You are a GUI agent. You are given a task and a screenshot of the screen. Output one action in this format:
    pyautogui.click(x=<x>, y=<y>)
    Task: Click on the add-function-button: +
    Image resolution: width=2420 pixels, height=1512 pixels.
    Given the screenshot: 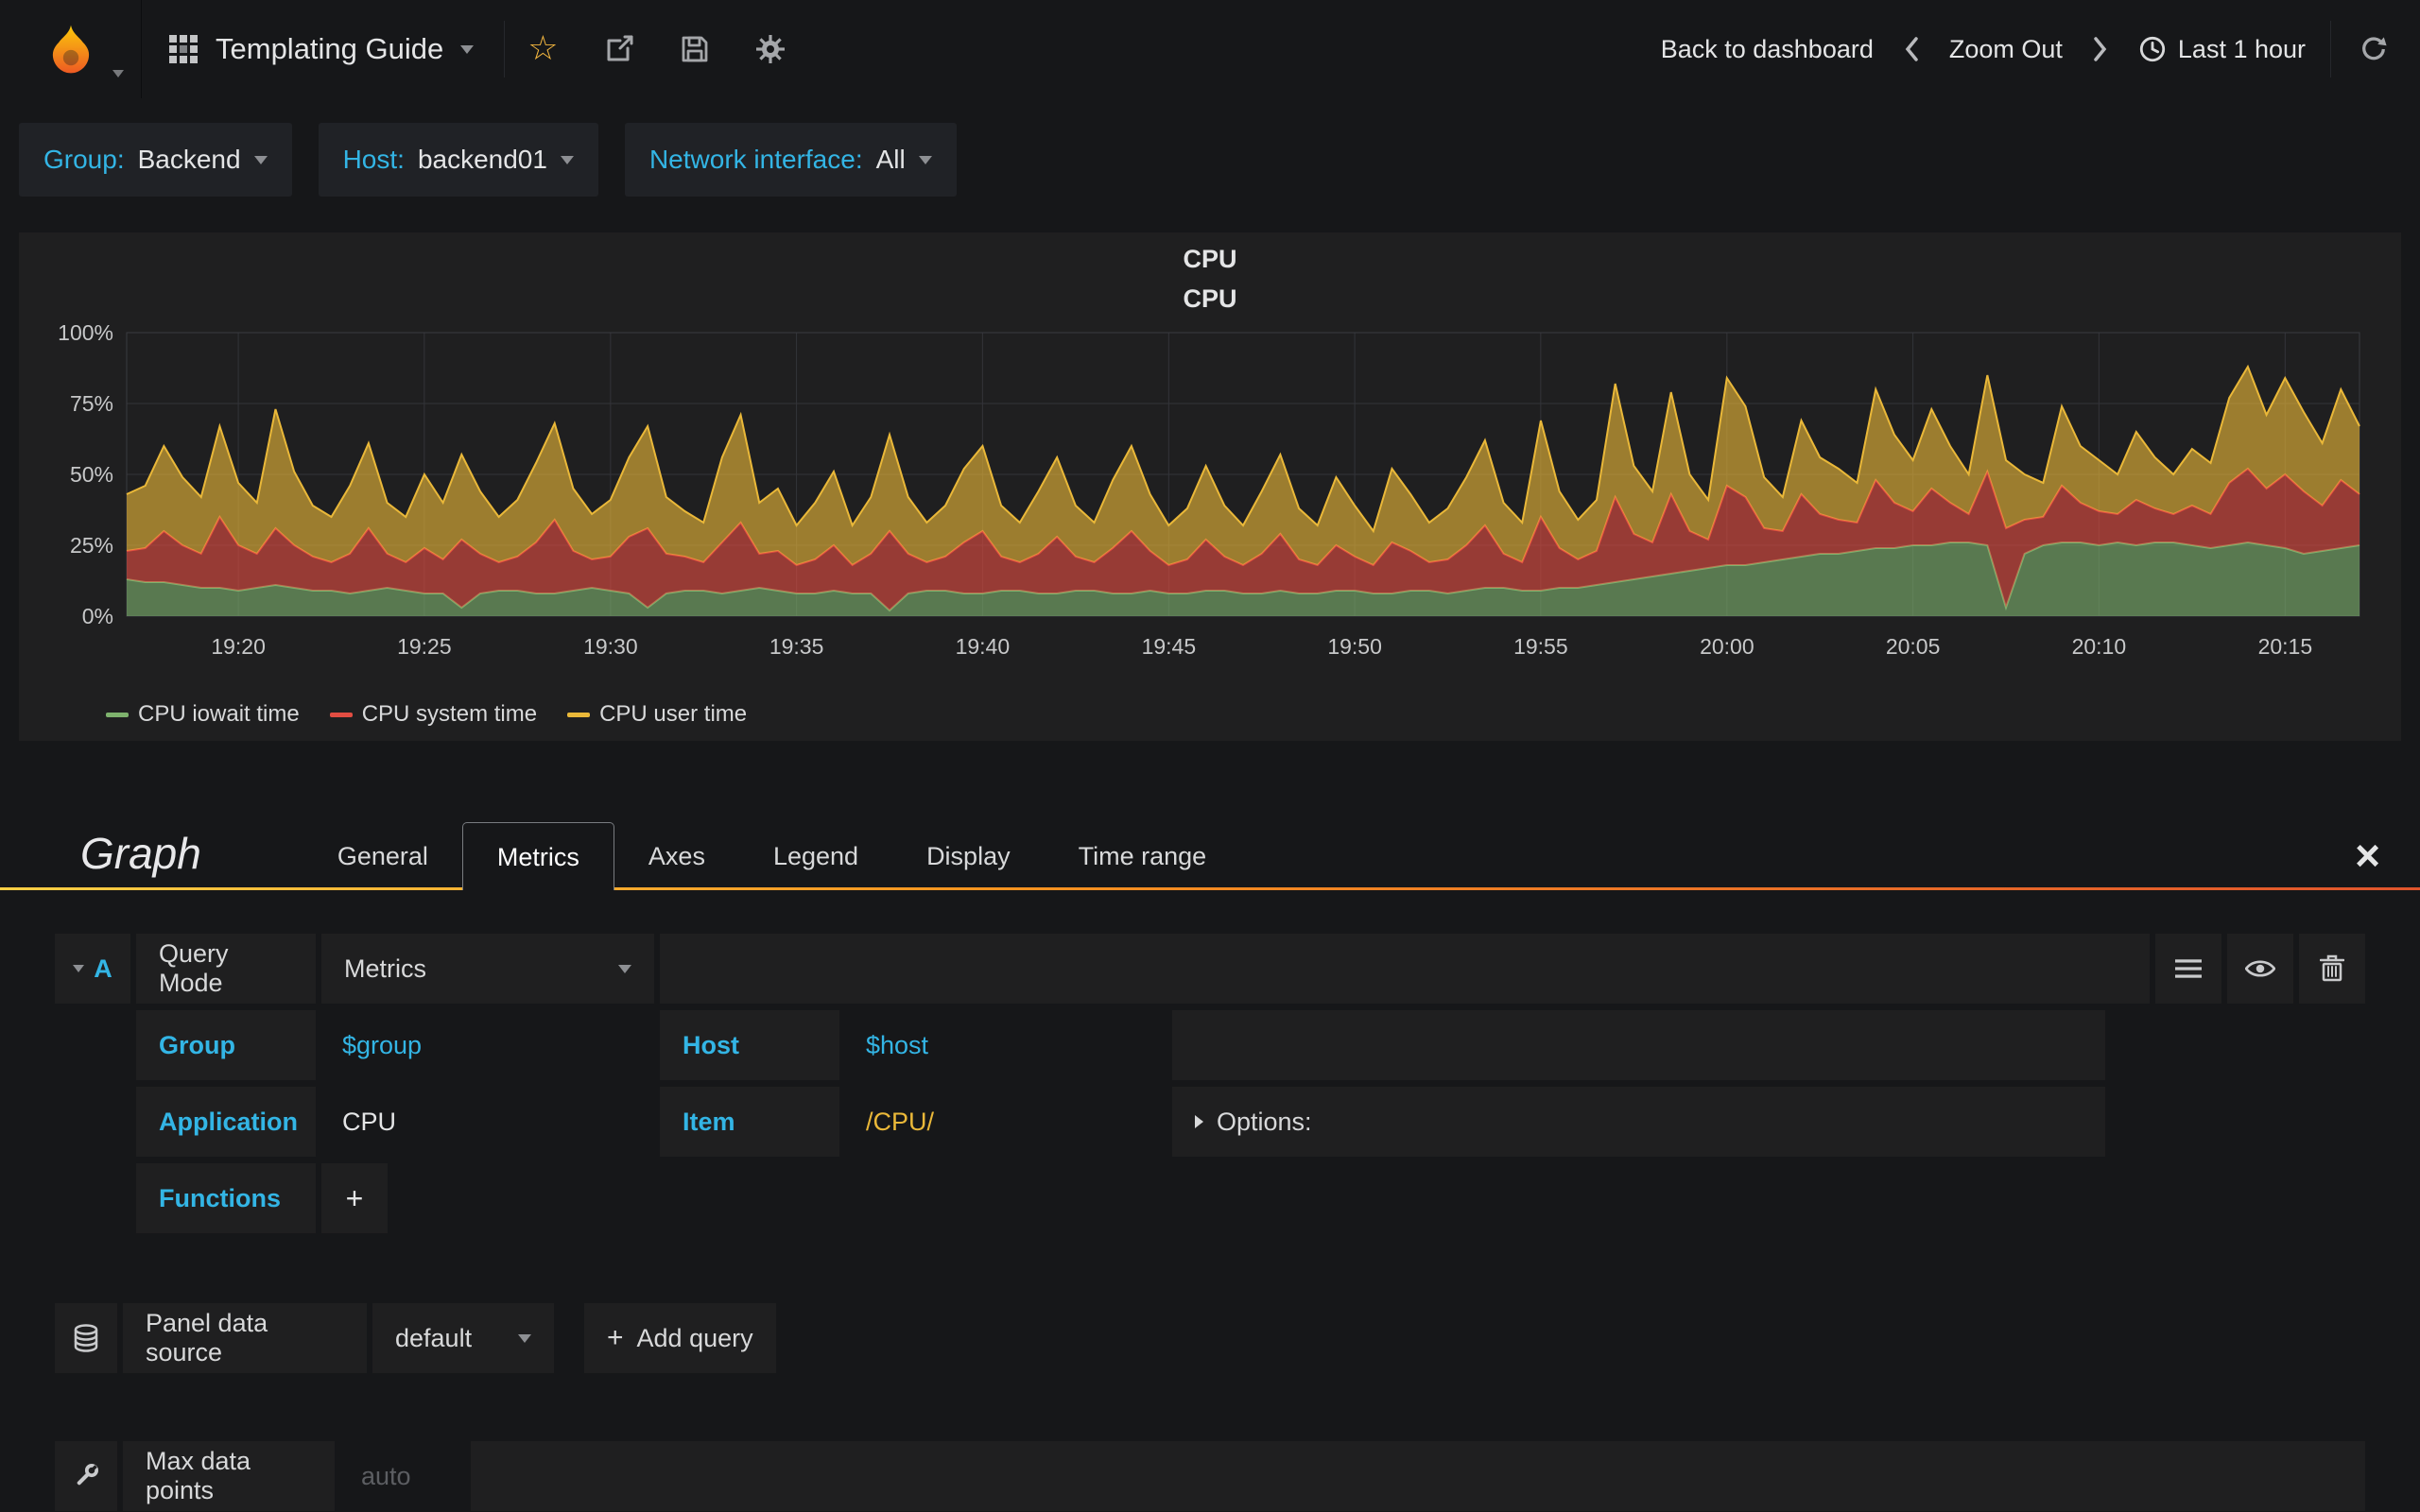 What is the action you would take?
    pyautogui.click(x=354, y=1198)
    